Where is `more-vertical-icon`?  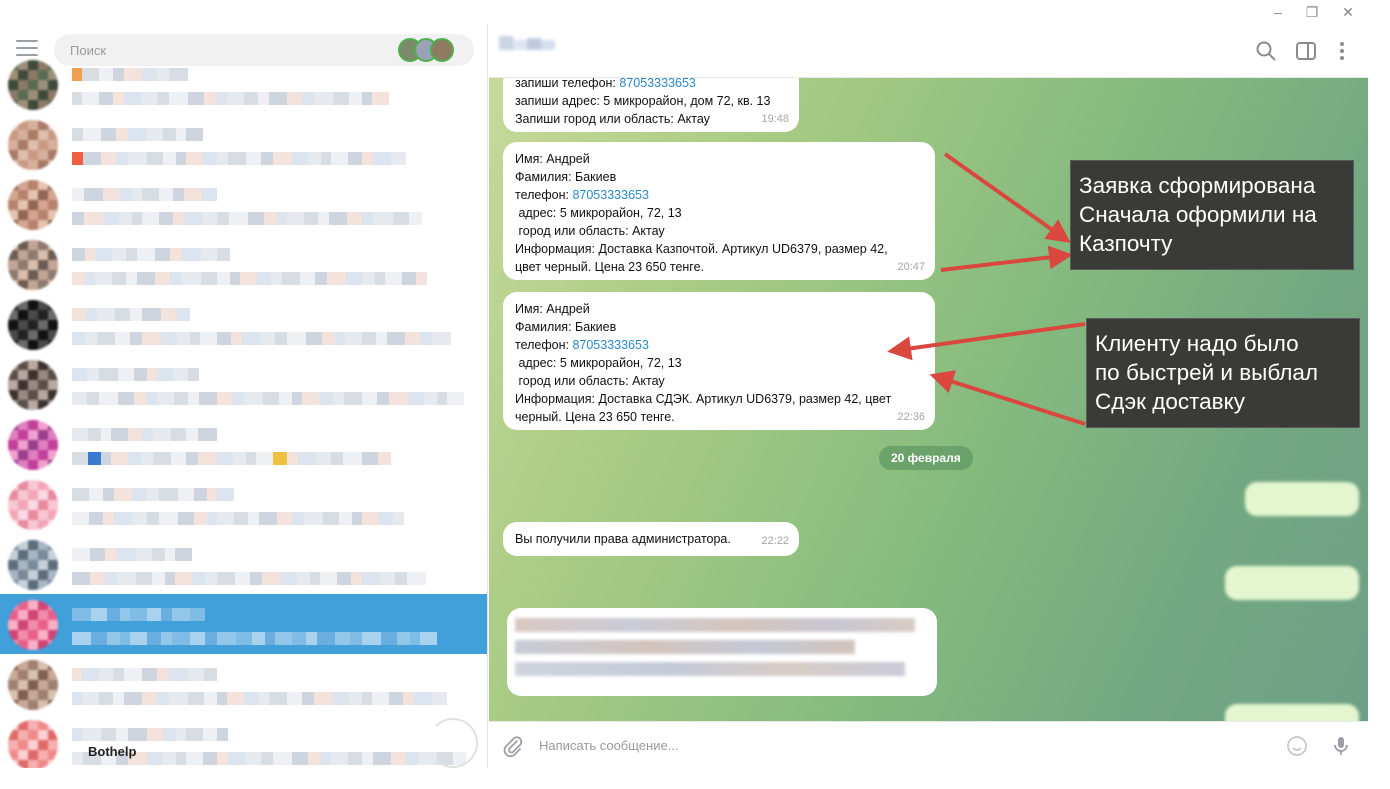 more-vertical-icon is located at coordinates (1342, 51).